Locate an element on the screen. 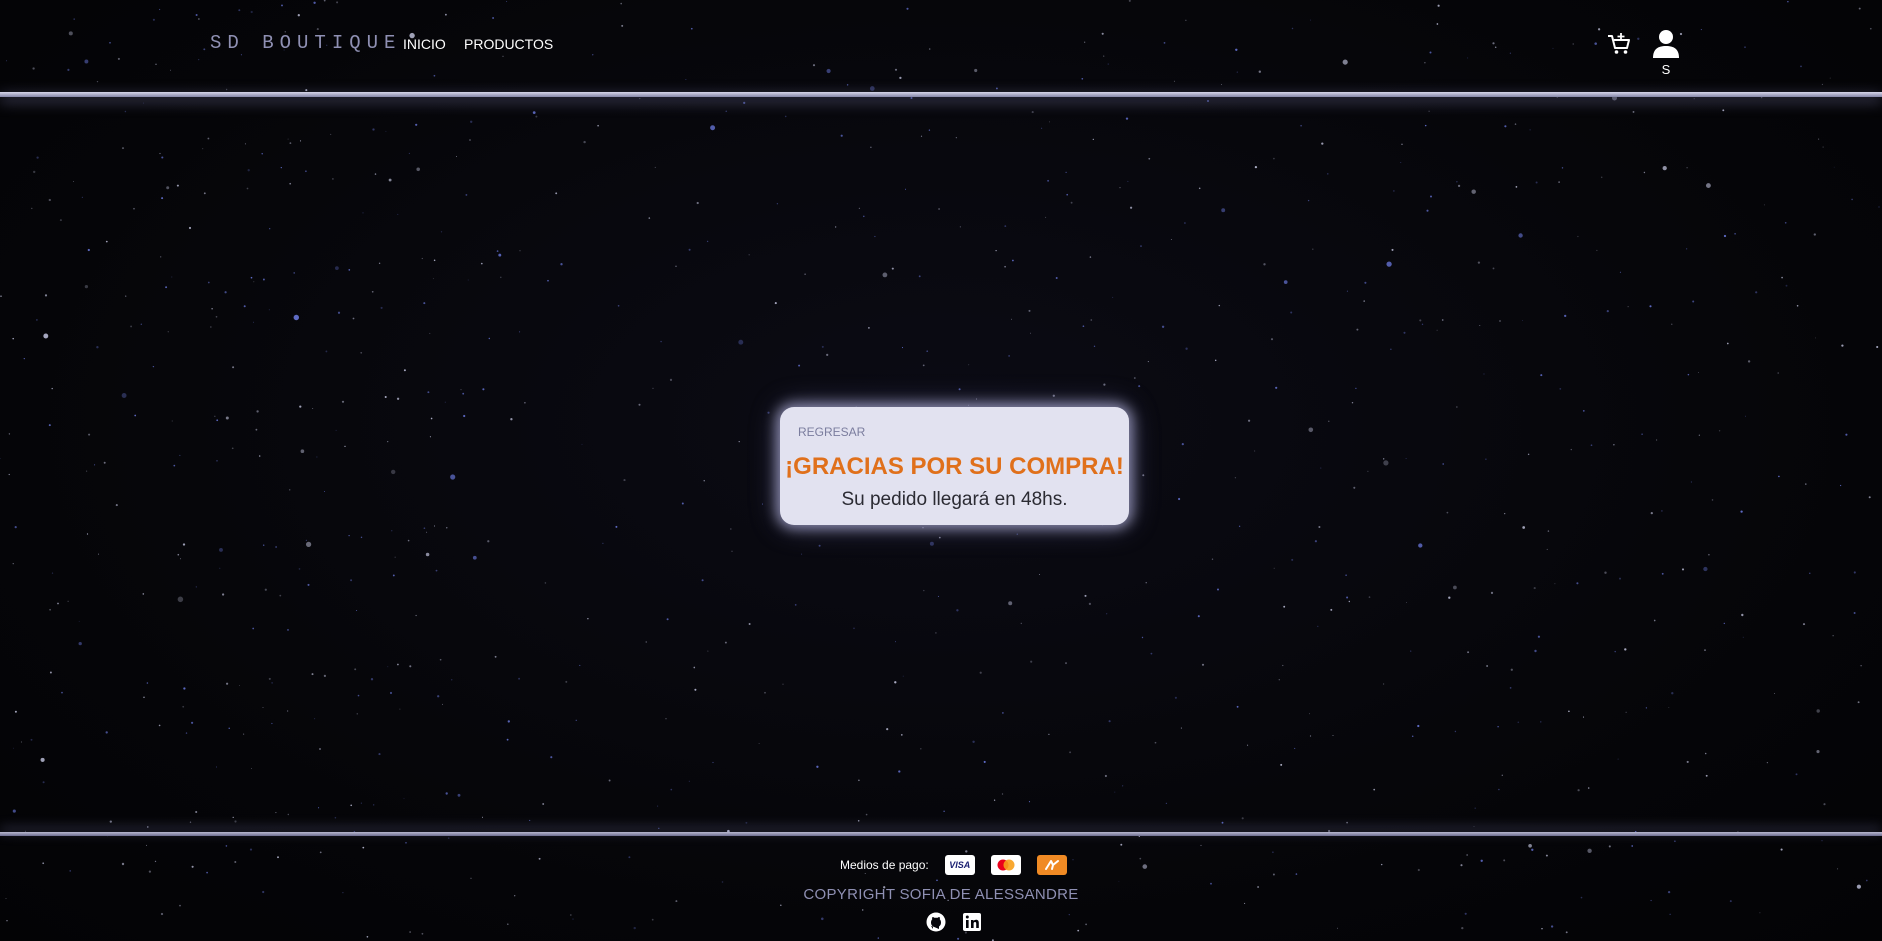 Image resolution: width=1882 pixels, height=941 pixels. brand-logo: SD BOUTIQUE is located at coordinates (305, 43).